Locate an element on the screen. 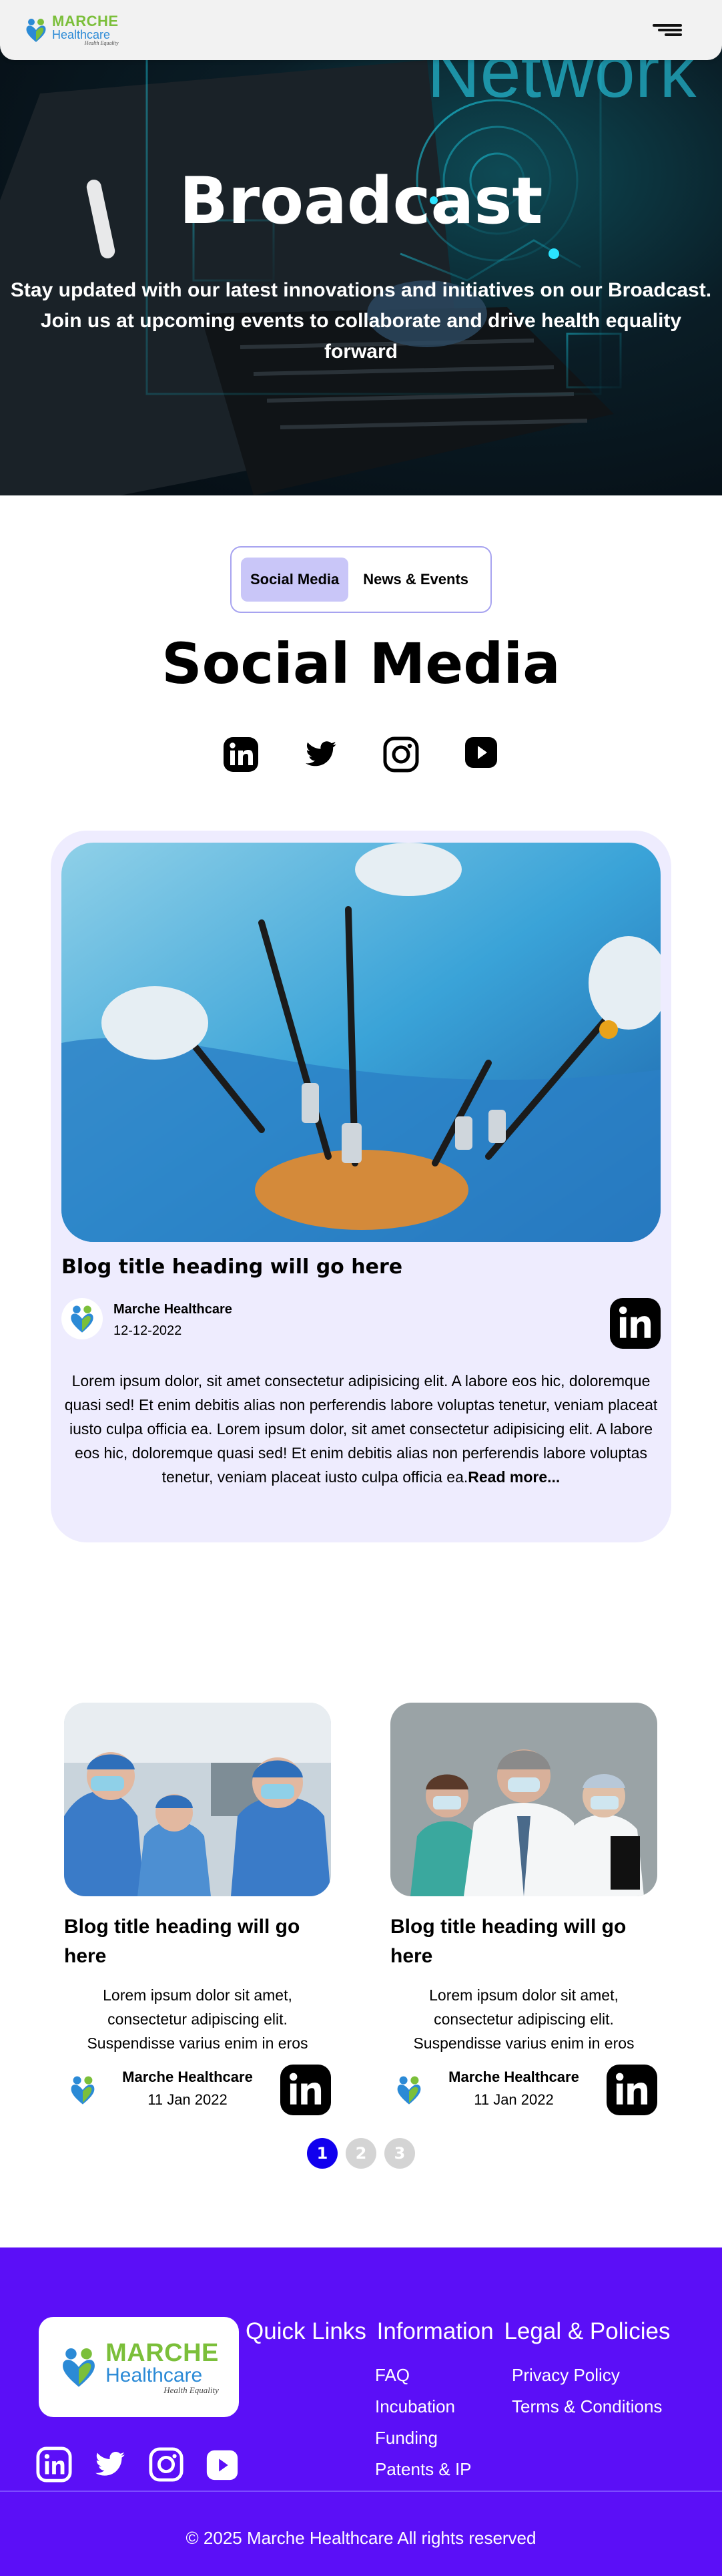 Image resolution: width=722 pixels, height=2576 pixels. broadcast-tabs: Social Media News & Events is located at coordinates (361, 579).